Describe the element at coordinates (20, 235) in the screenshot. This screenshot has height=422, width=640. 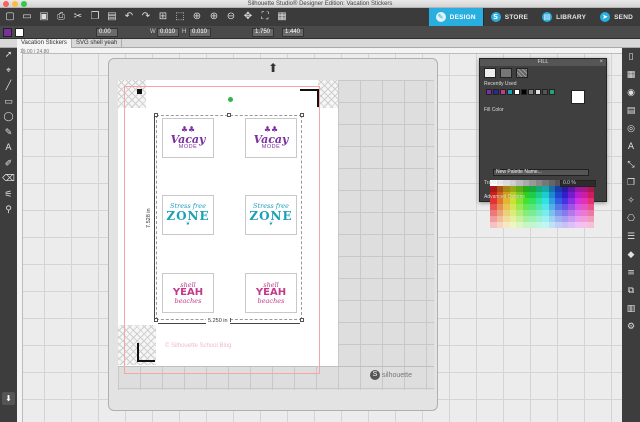
I see `vertical-ruler` at that location.